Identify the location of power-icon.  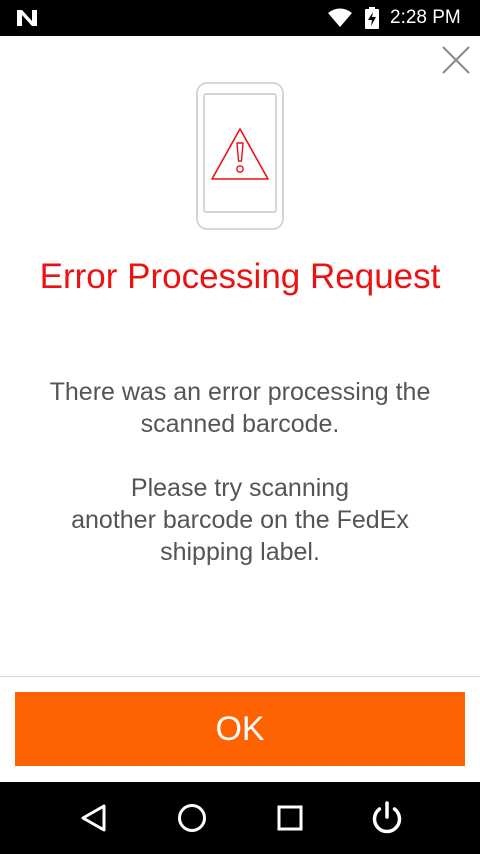
(387, 818).